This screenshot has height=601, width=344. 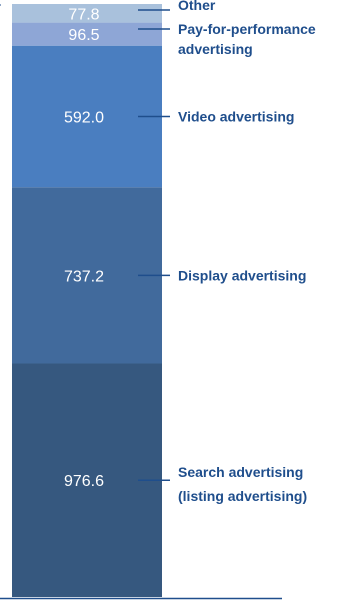 What do you see at coordinates (84, 276) in the screenshot?
I see `data-label-display: 737.2` at bounding box center [84, 276].